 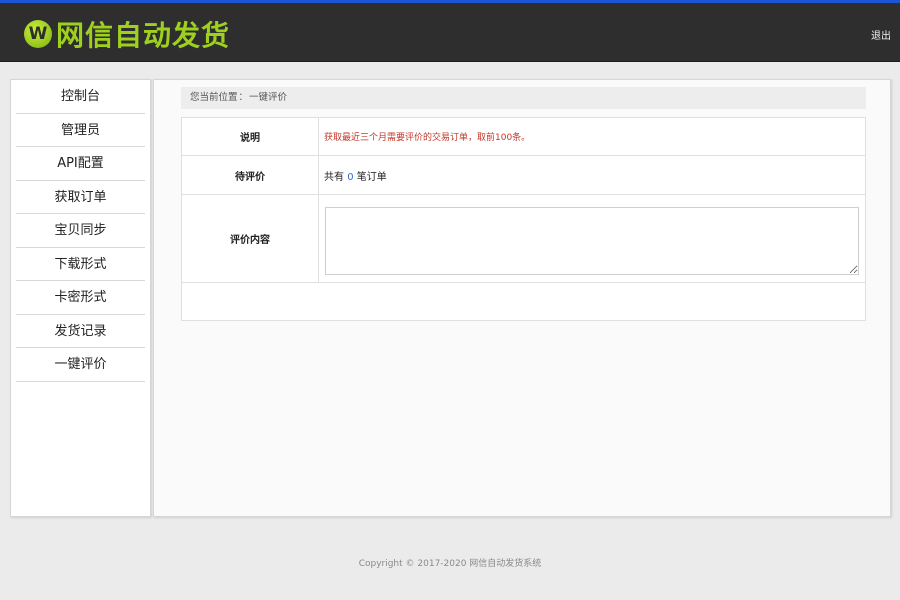 What do you see at coordinates (80, 365) in the screenshot?
I see `sidebar-item-one-click-review: 一键评价` at bounding box center [80, 365].